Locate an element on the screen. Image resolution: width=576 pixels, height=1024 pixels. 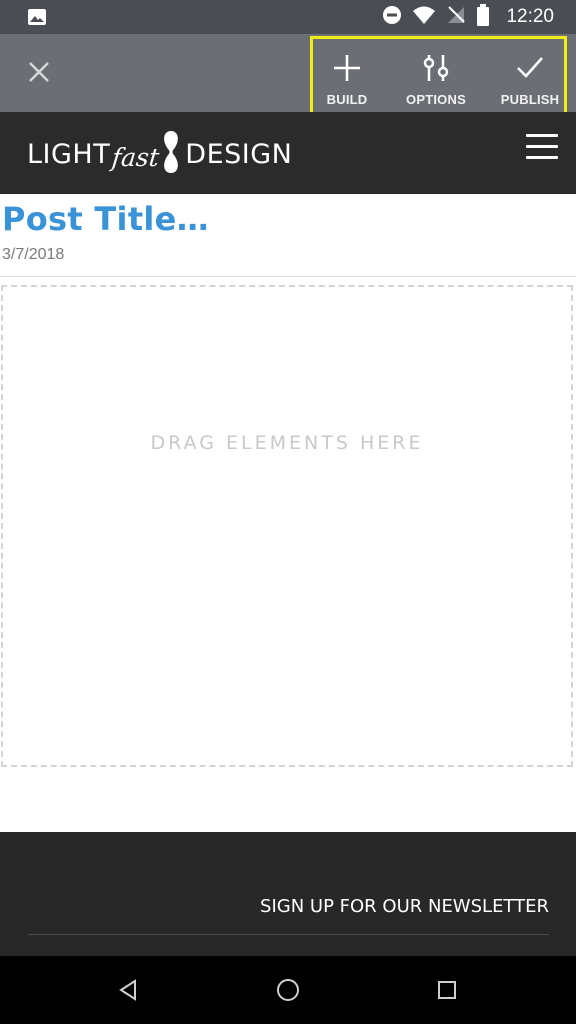
build-button: BUILD is located at coordinates (347, 75).